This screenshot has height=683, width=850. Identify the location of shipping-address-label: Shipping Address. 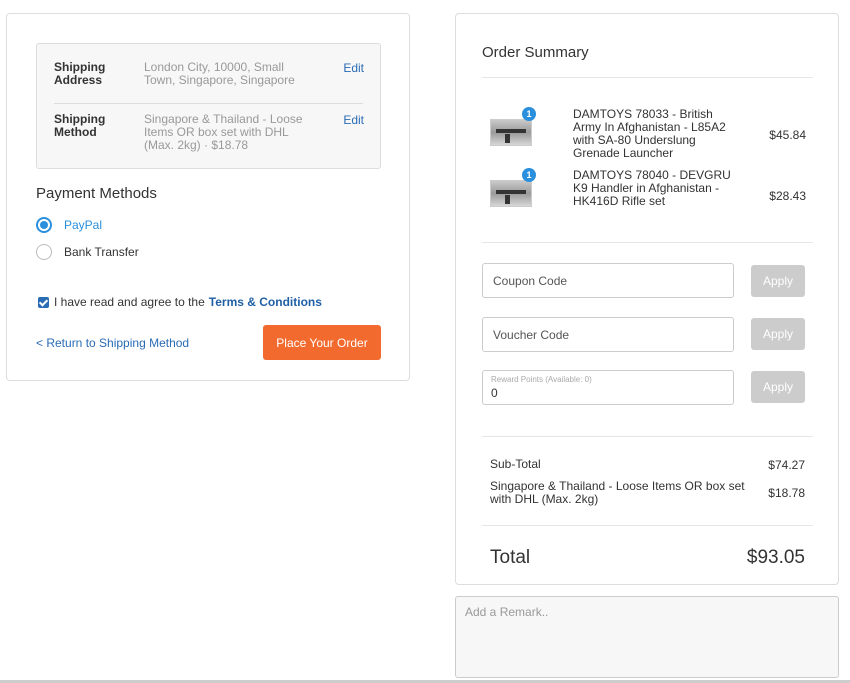
(80, 73).